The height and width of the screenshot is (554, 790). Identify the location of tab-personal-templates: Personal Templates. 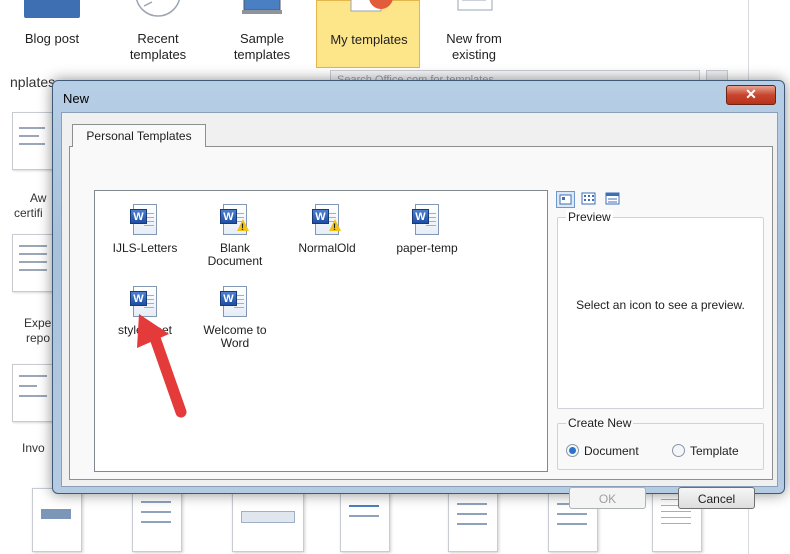
(139, 135).